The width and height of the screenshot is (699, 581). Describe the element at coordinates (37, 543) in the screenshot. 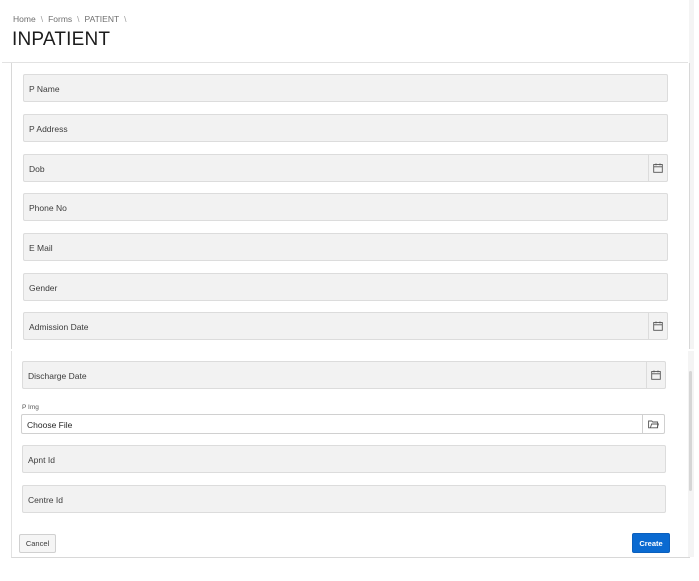

I see `cancel-button: Cancel` at that location.